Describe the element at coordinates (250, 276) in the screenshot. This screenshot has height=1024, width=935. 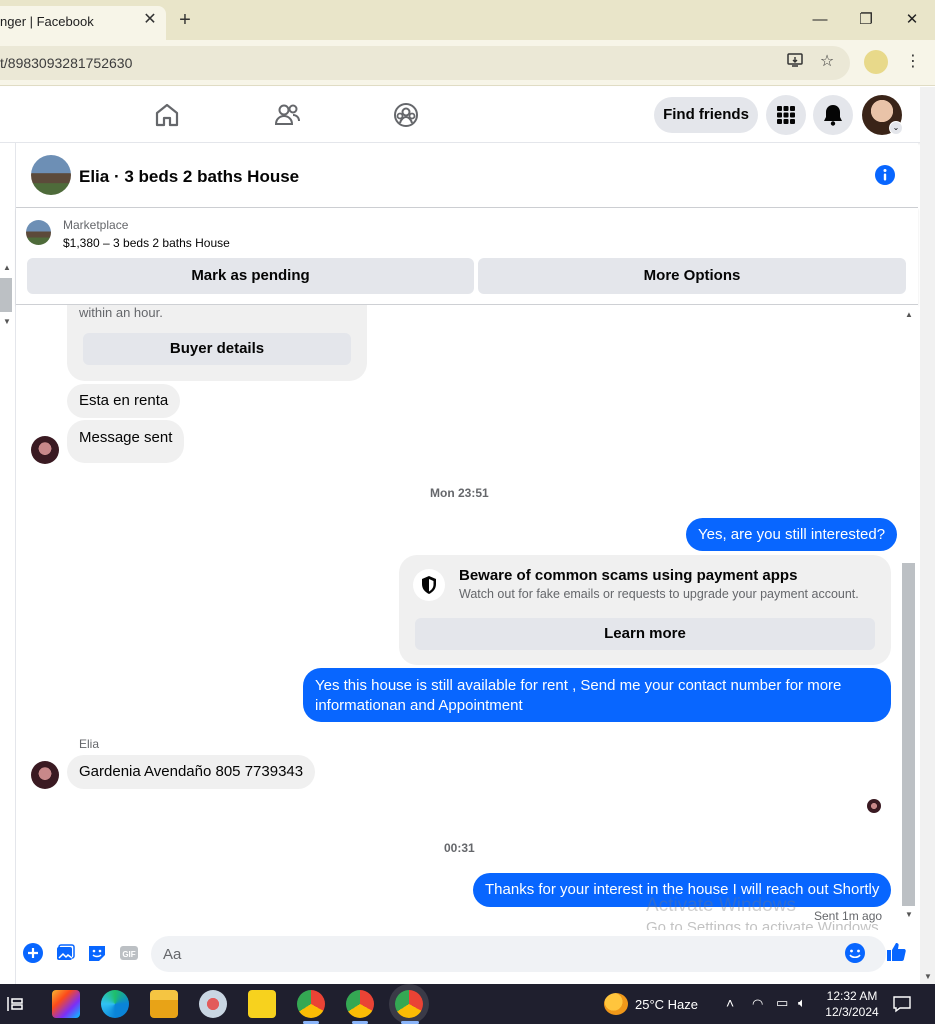
I see `mark-as-pending-button: Mark as pending` at that location.